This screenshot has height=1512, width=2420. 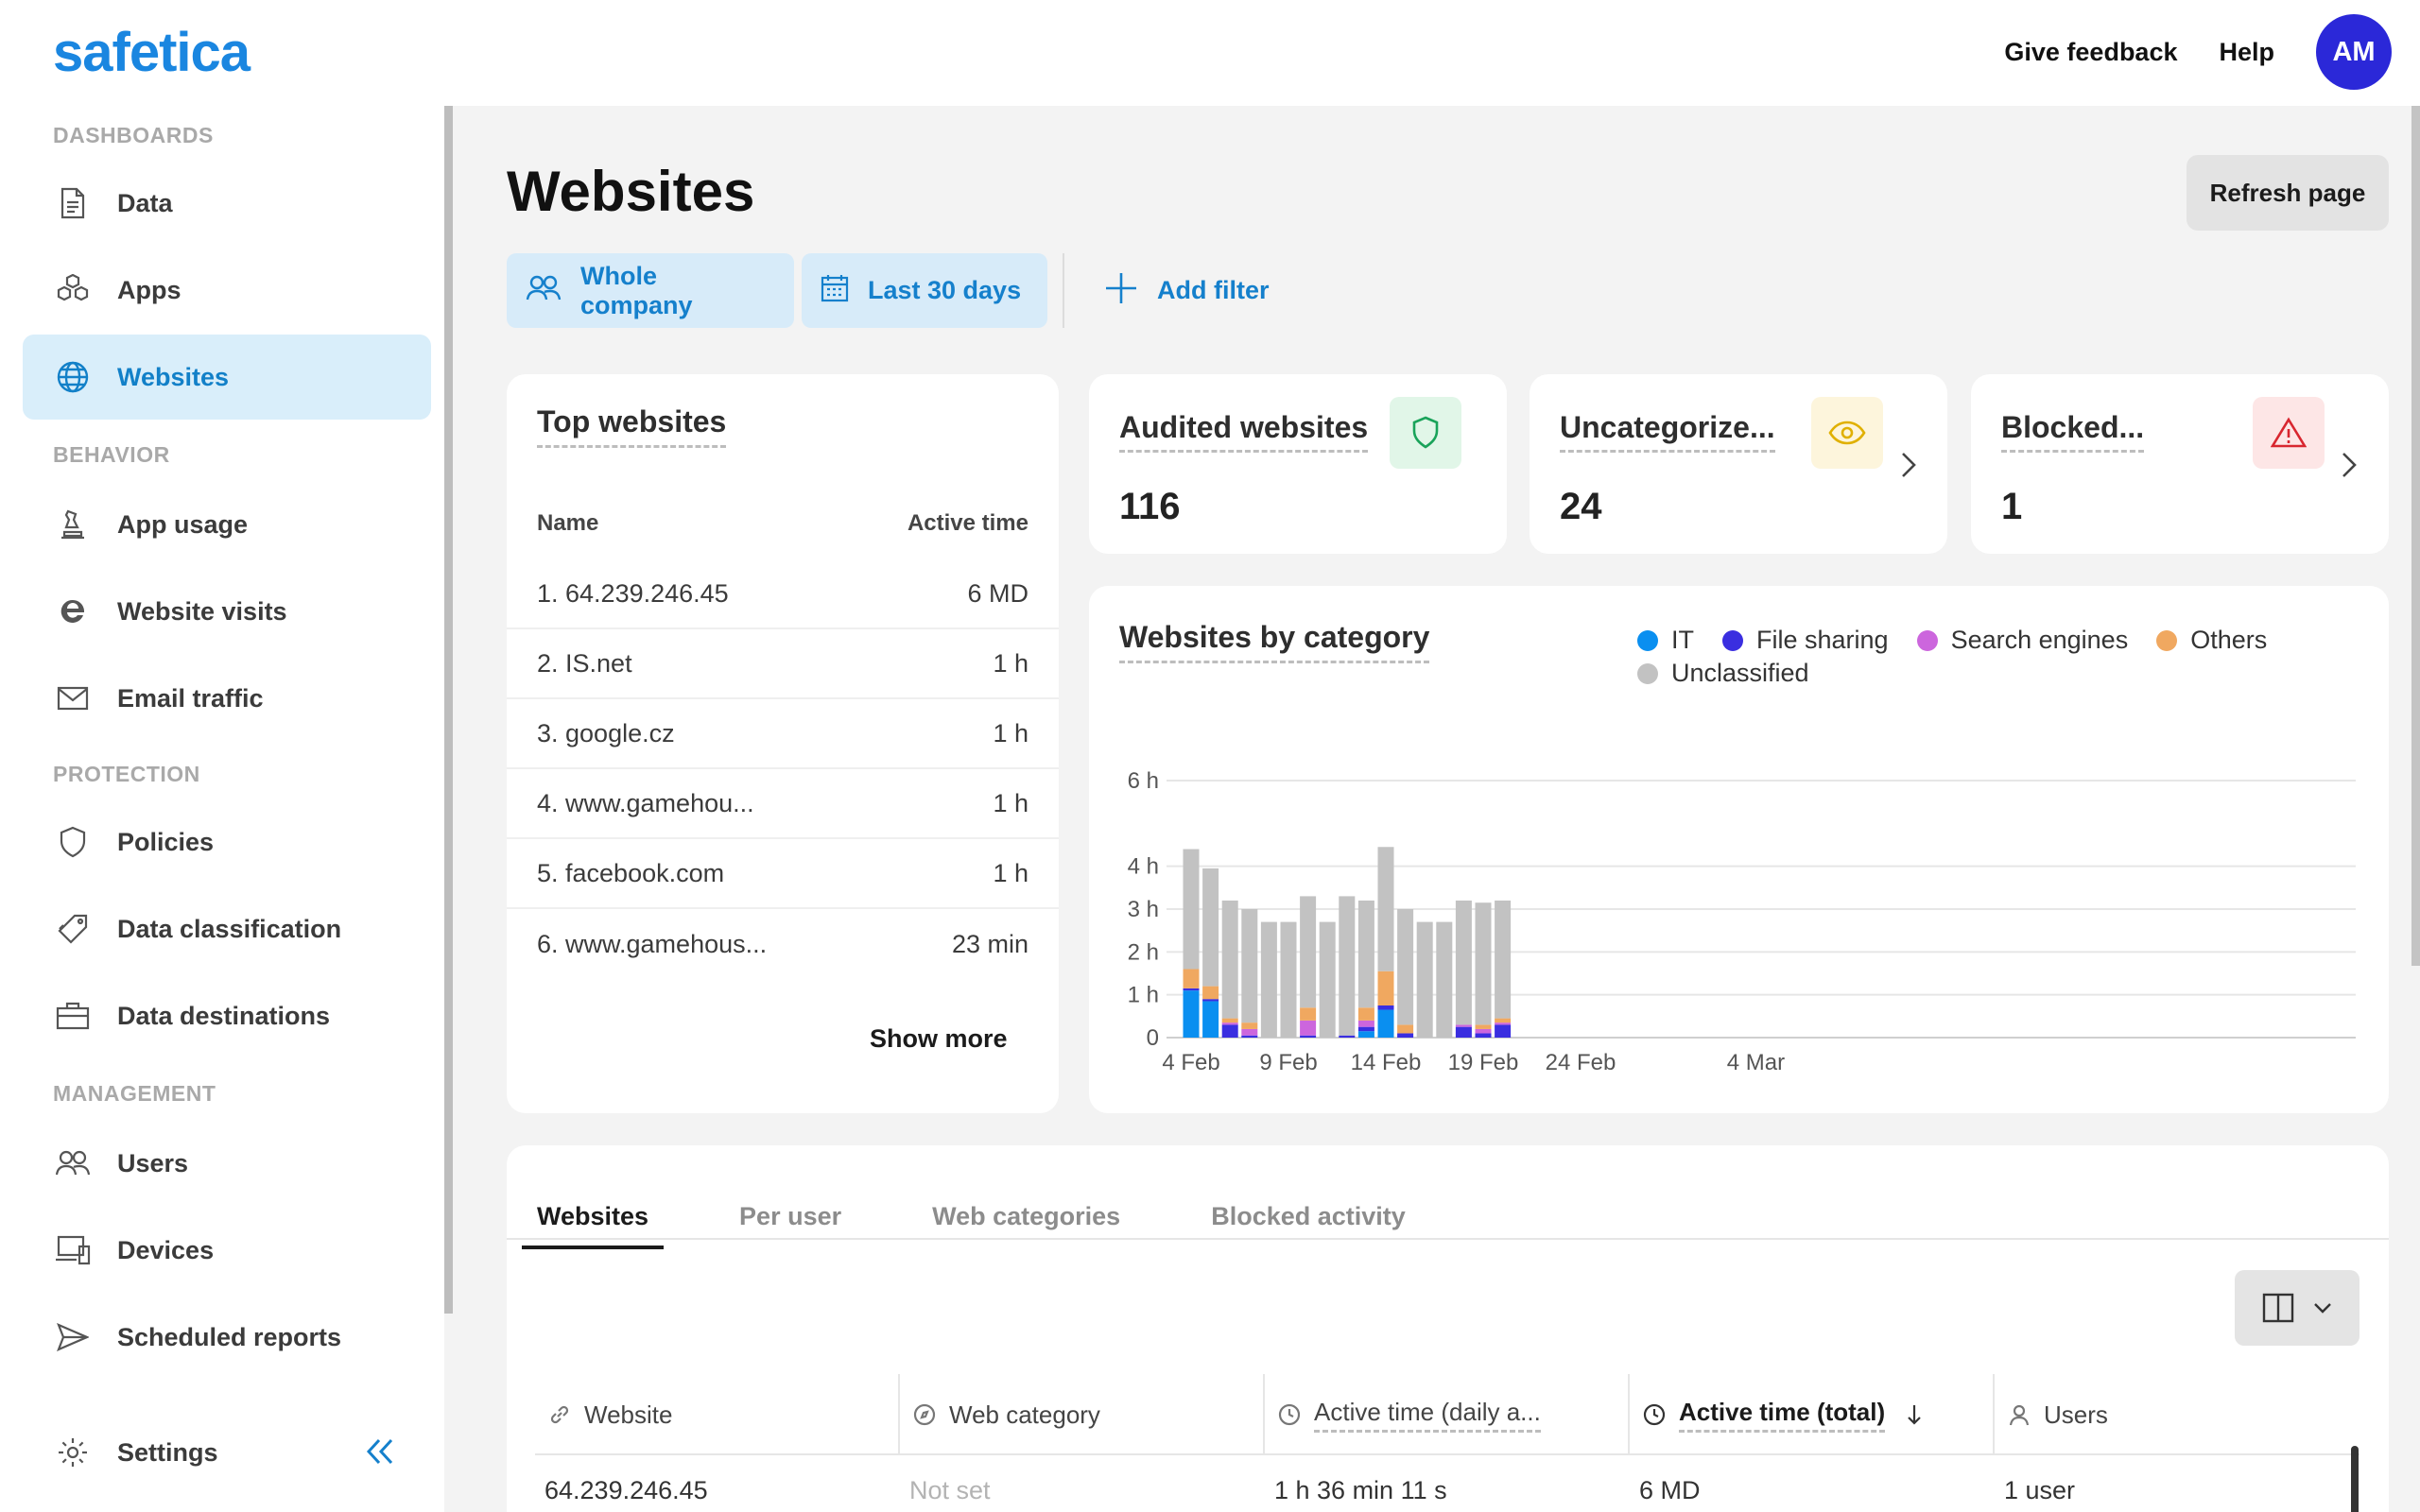 I want to click on column-label: Website, so click(x=628, y=1414).